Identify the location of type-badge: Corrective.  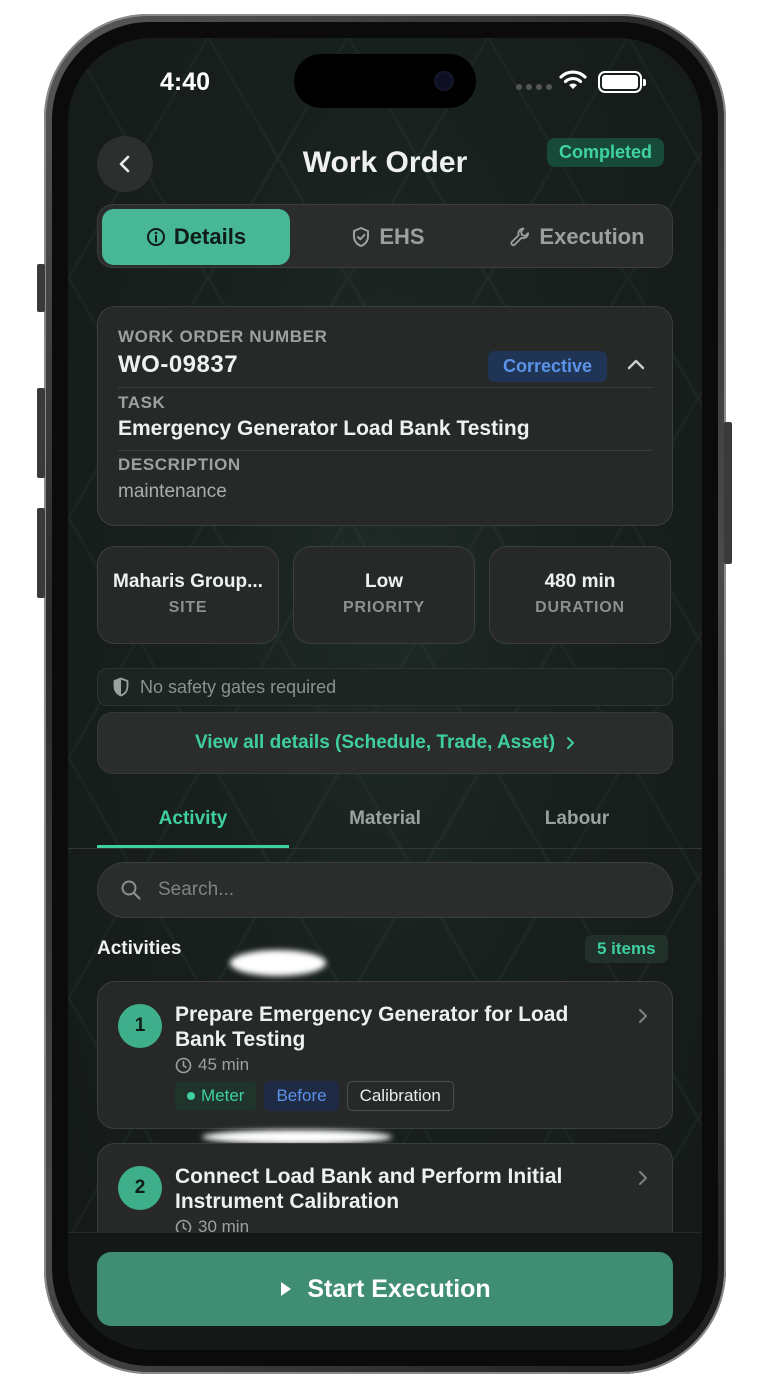
(548, 366).